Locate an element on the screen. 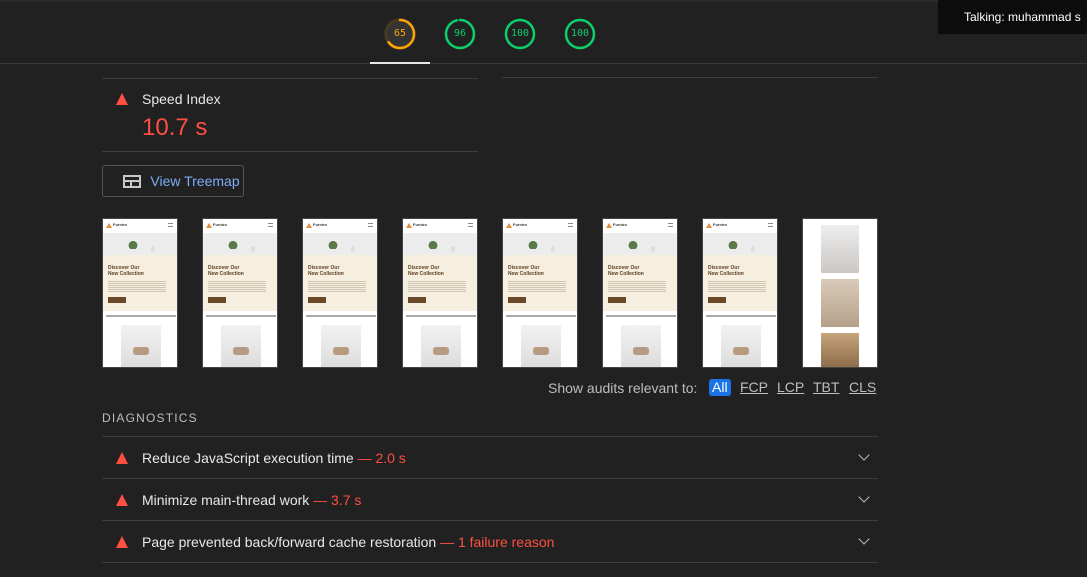 The height and width of the screenshot is (577, 1087). audit-title: Reduce JavaScript execution time — 2.0 s is located at coordinates (274, 458).